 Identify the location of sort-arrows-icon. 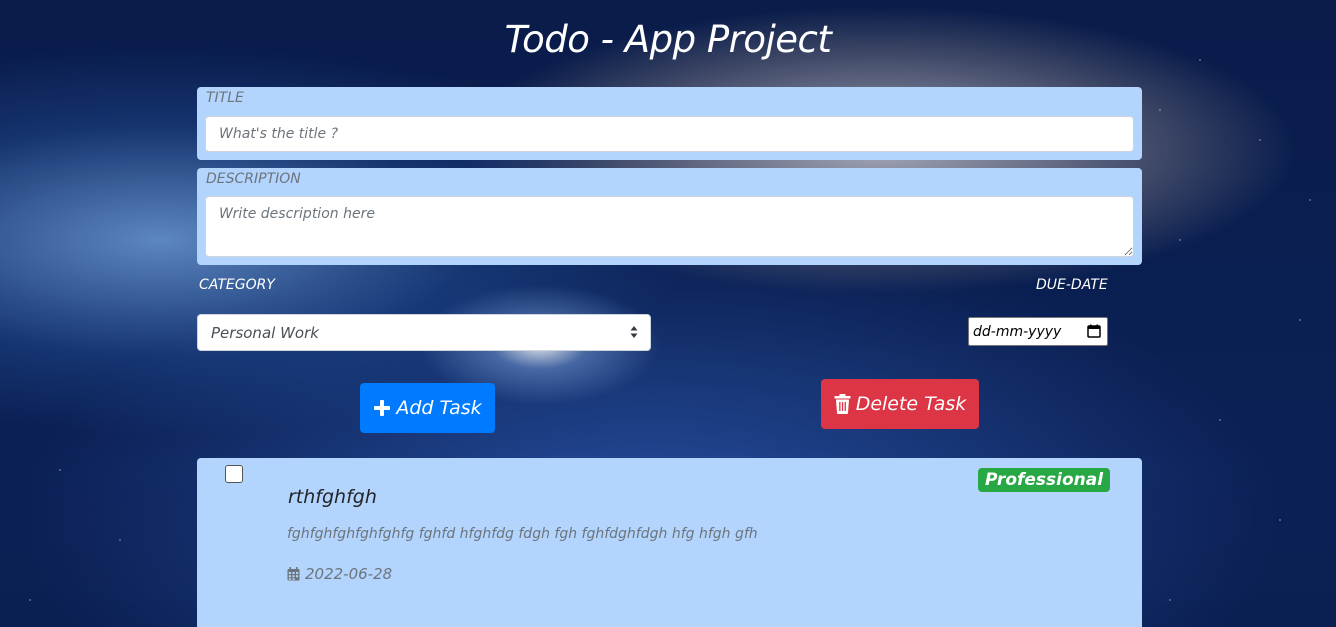
(634, 332).